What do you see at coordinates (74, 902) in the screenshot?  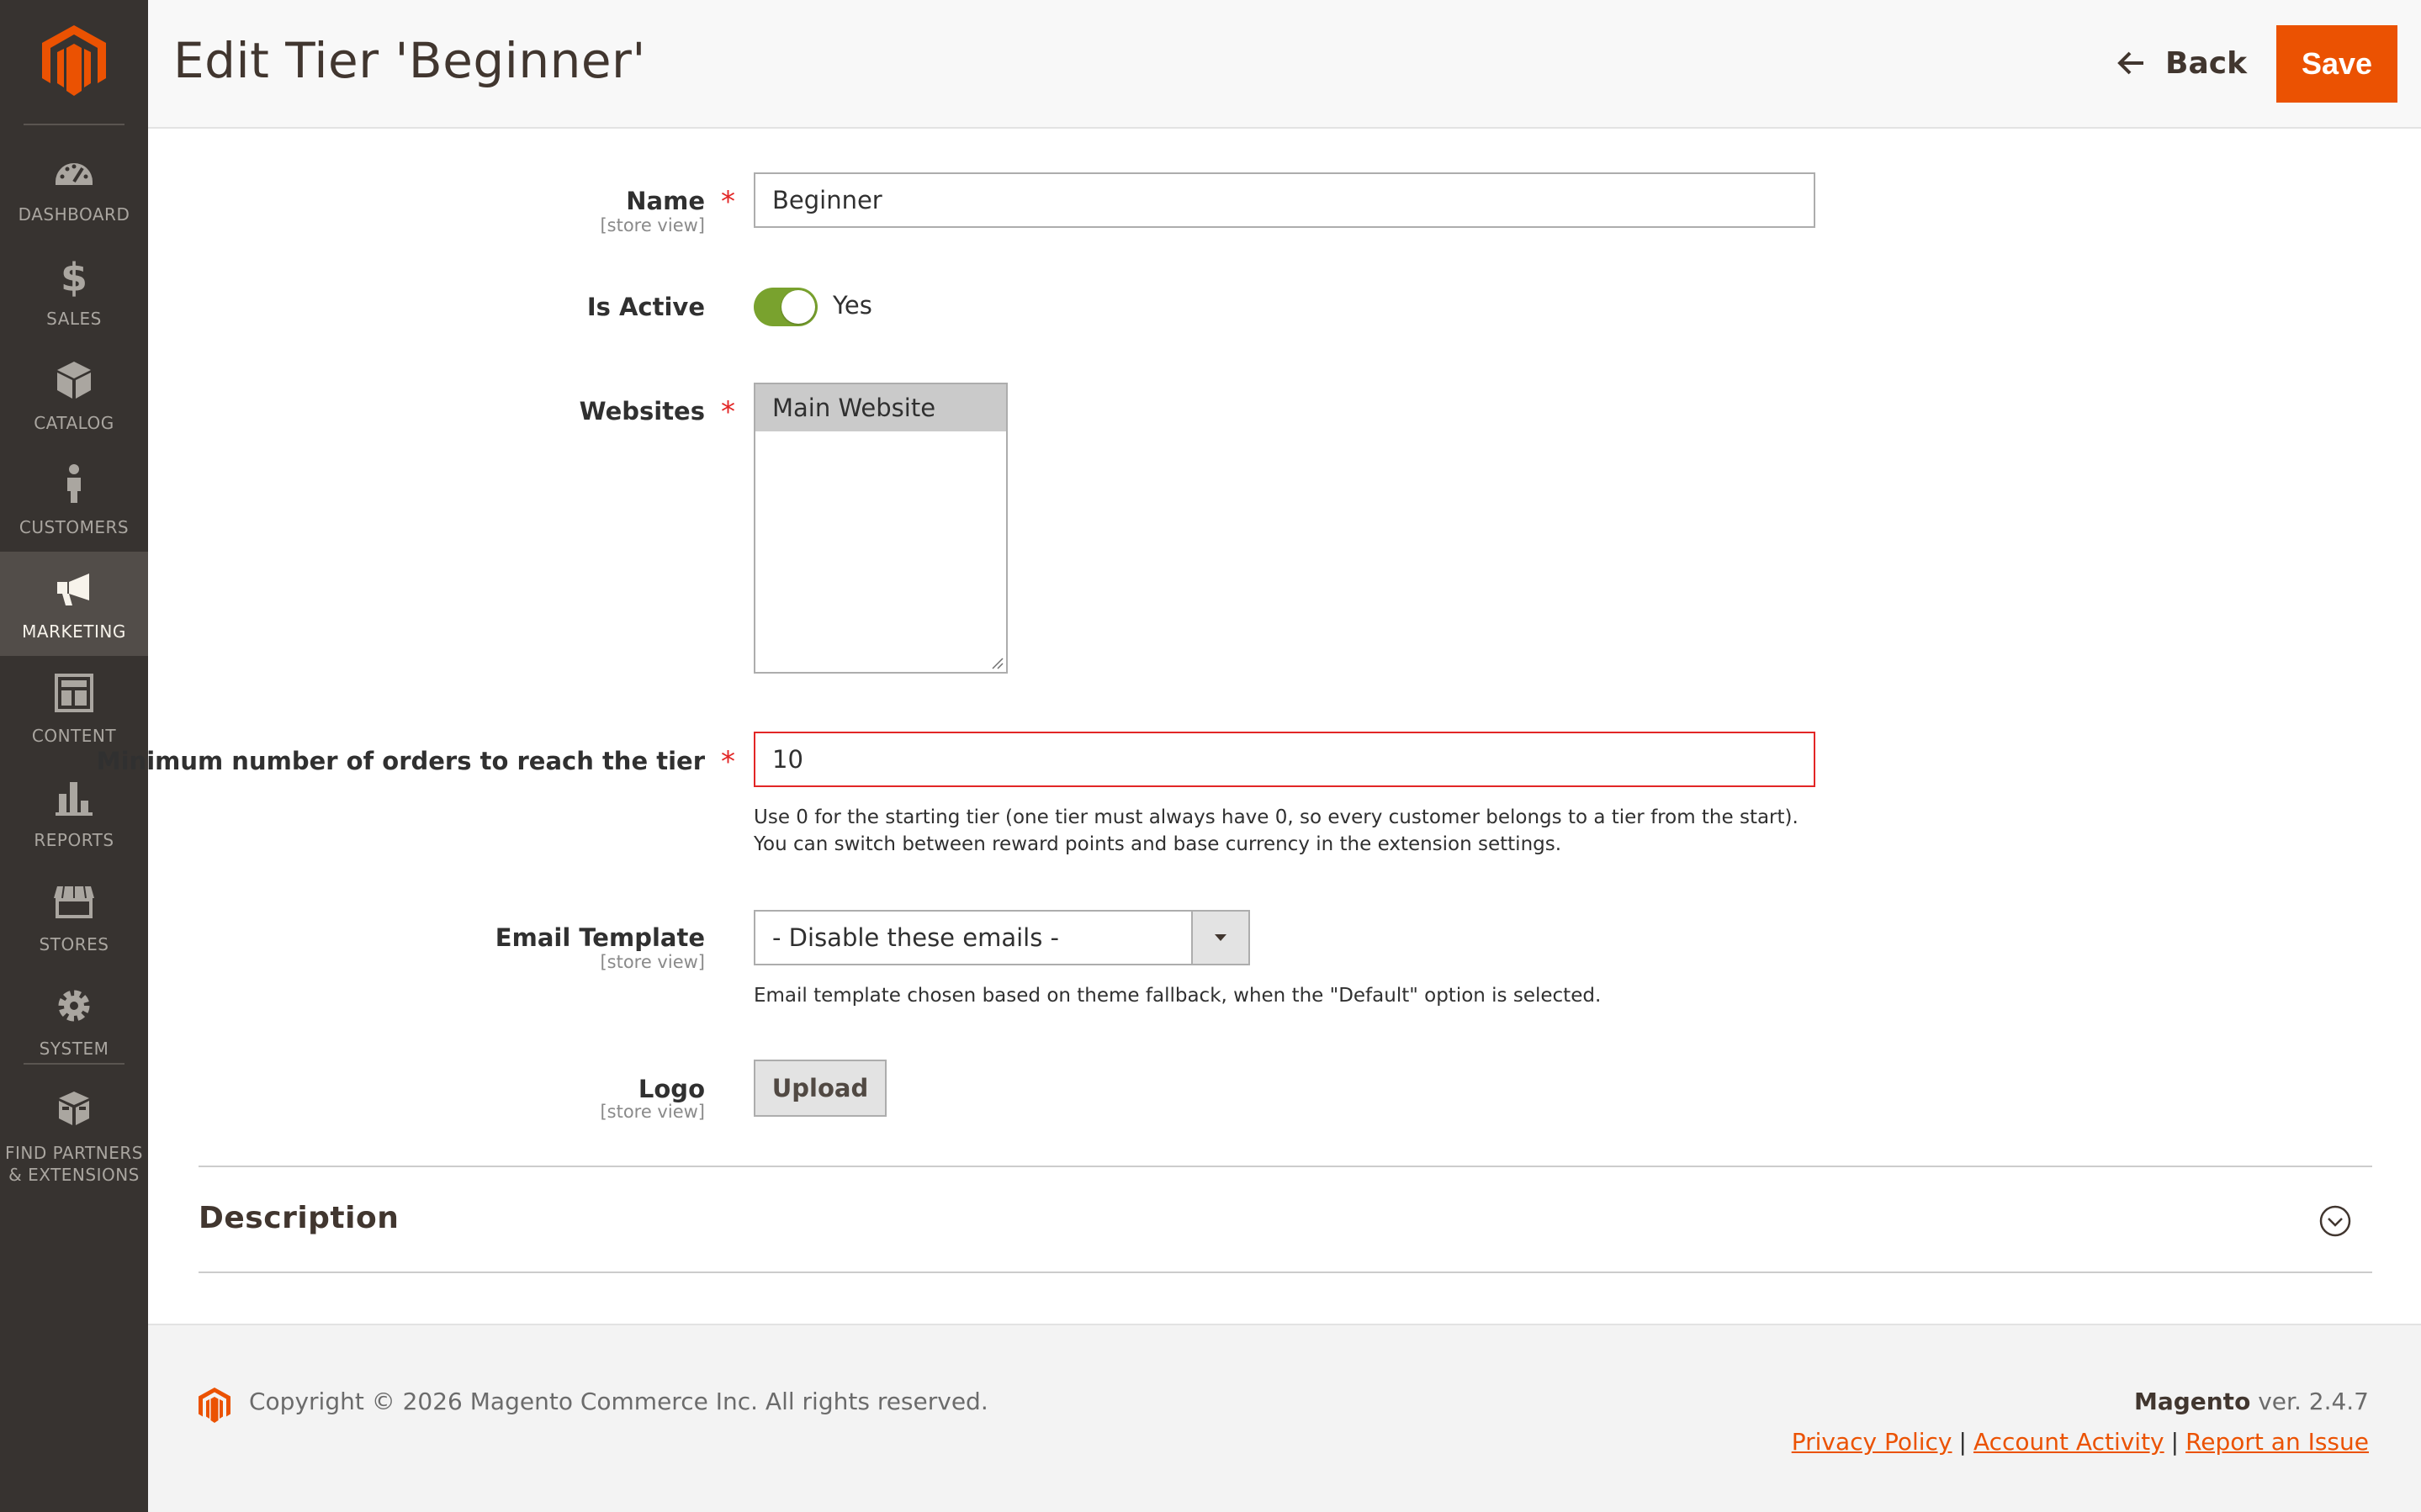 I see `storefront-icon` at bounding box center [74, 902].